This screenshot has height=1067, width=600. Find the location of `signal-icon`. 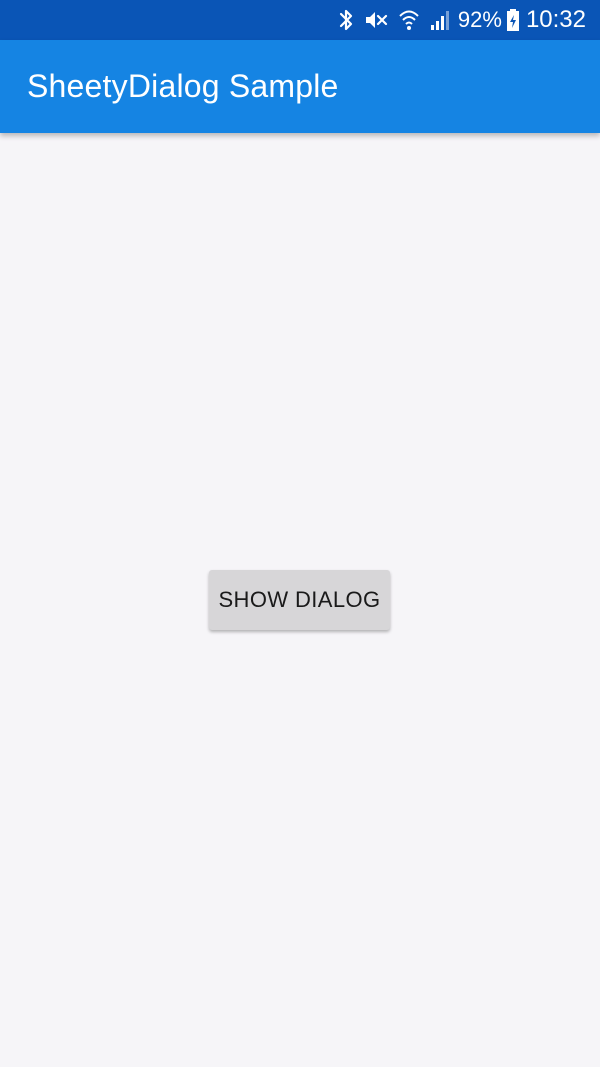

signal-icon is located at coordinates (441, 20).